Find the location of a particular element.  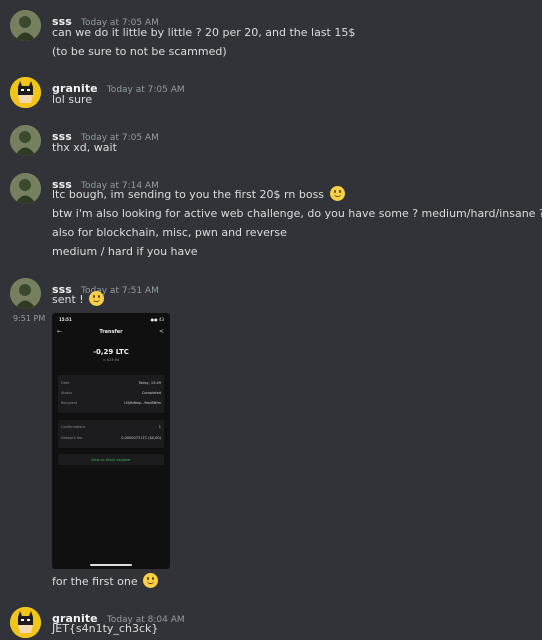

phone-row-label: Status is located at coordinates (67, 393).